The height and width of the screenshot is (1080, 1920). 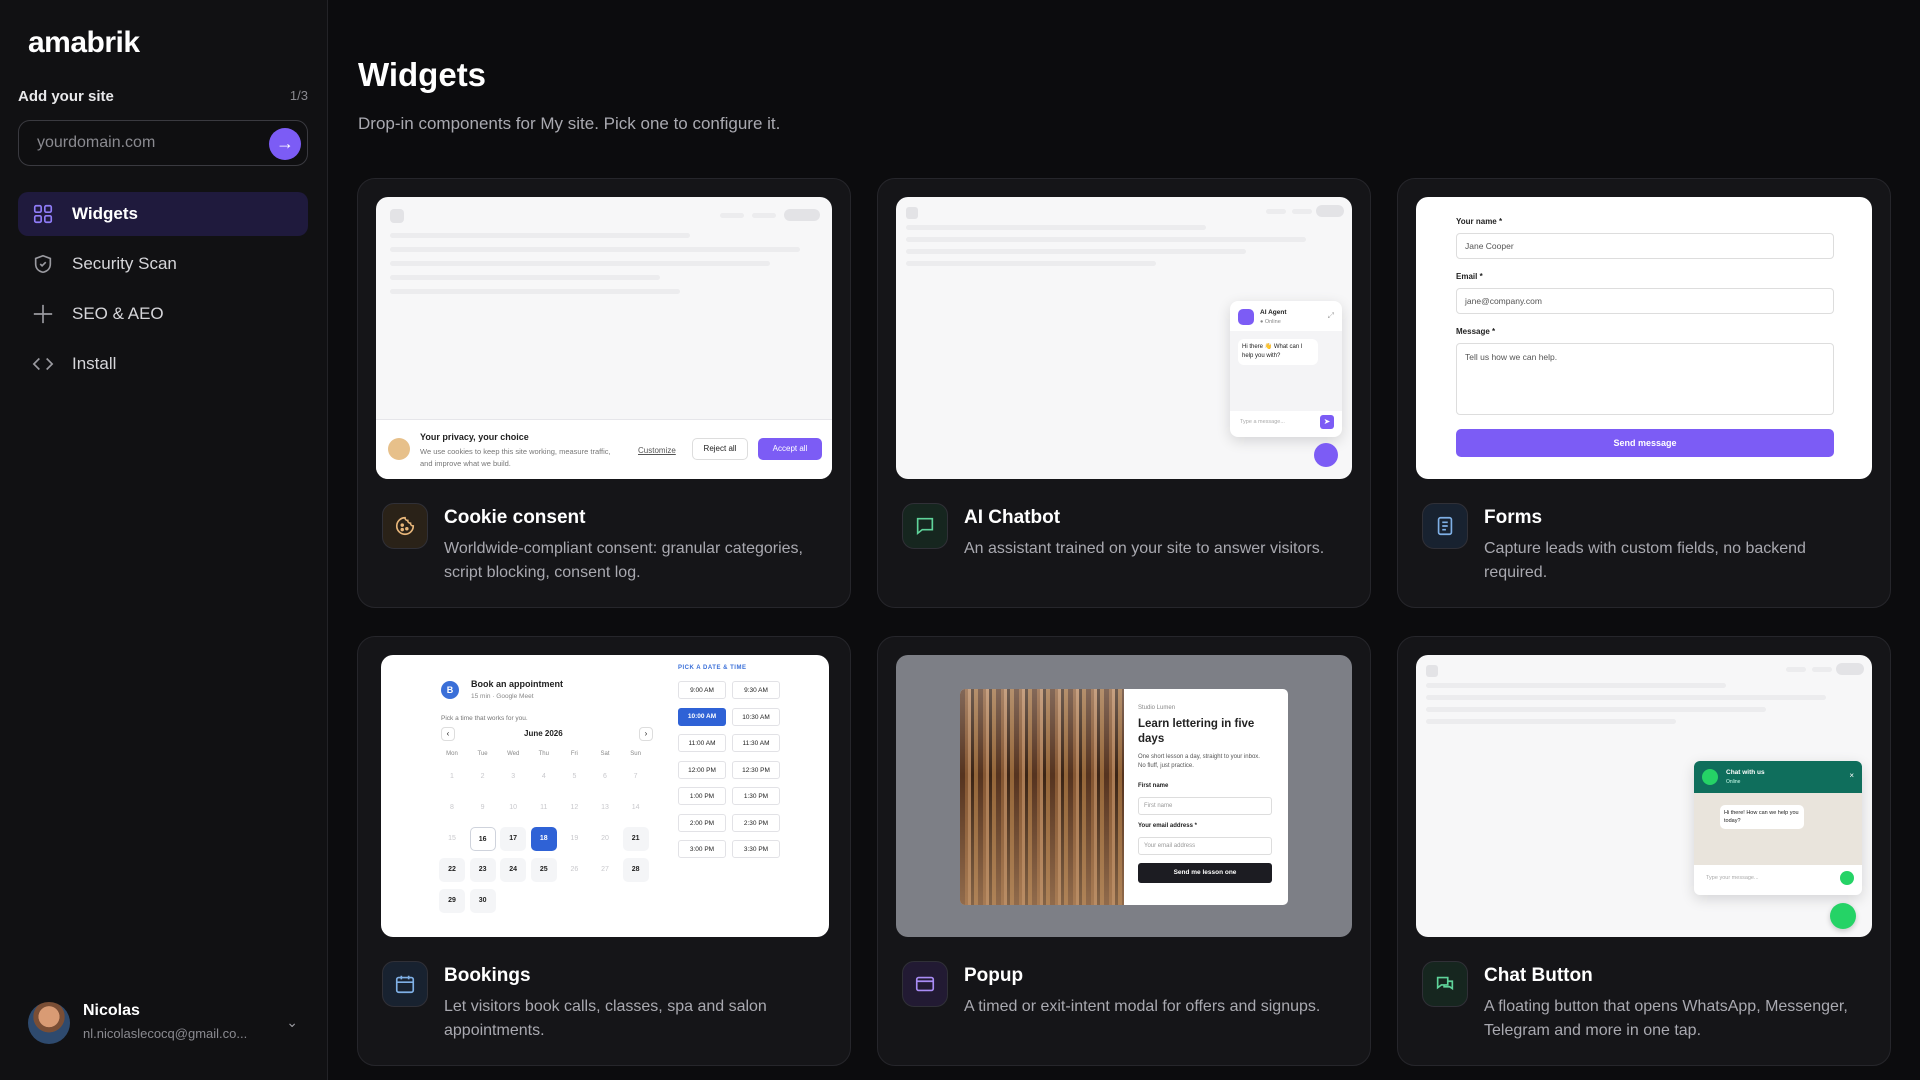 I want to click on chat-launcher-button, so click(x=1326, y=455).